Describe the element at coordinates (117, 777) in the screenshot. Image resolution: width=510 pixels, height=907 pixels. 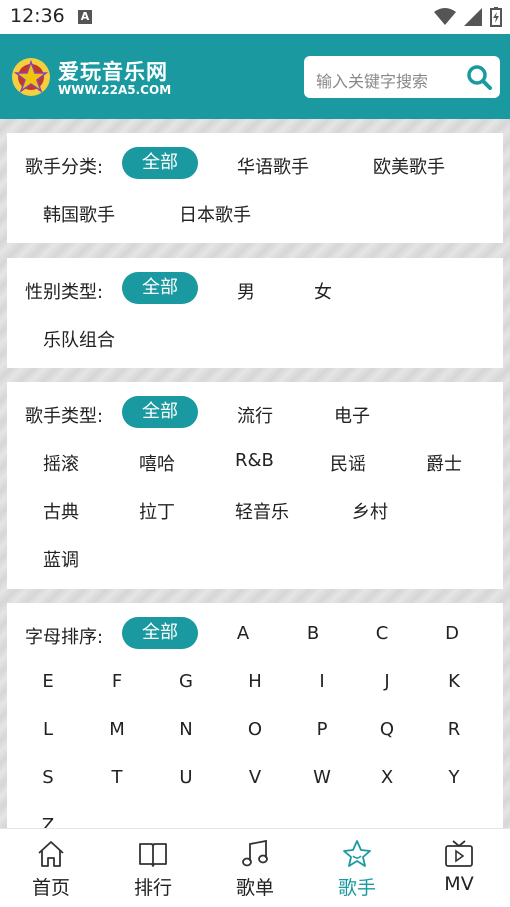
I see `letter-option: T` at that location.